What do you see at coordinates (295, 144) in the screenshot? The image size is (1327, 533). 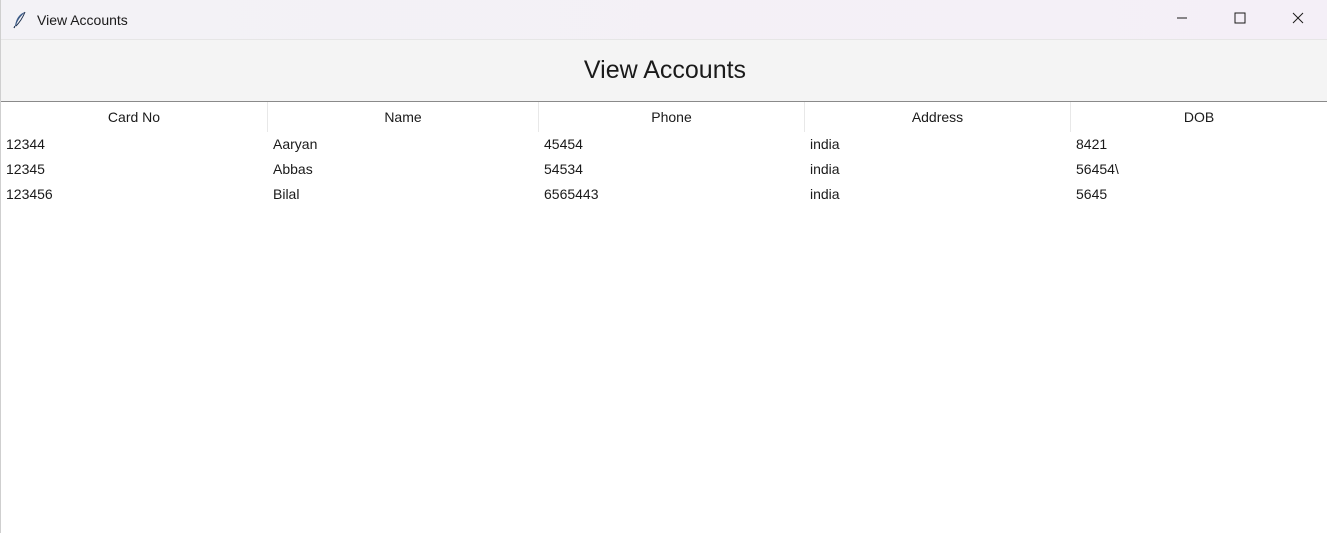 I see `cell-name: Aaryan` at bounding box center [295, 144].